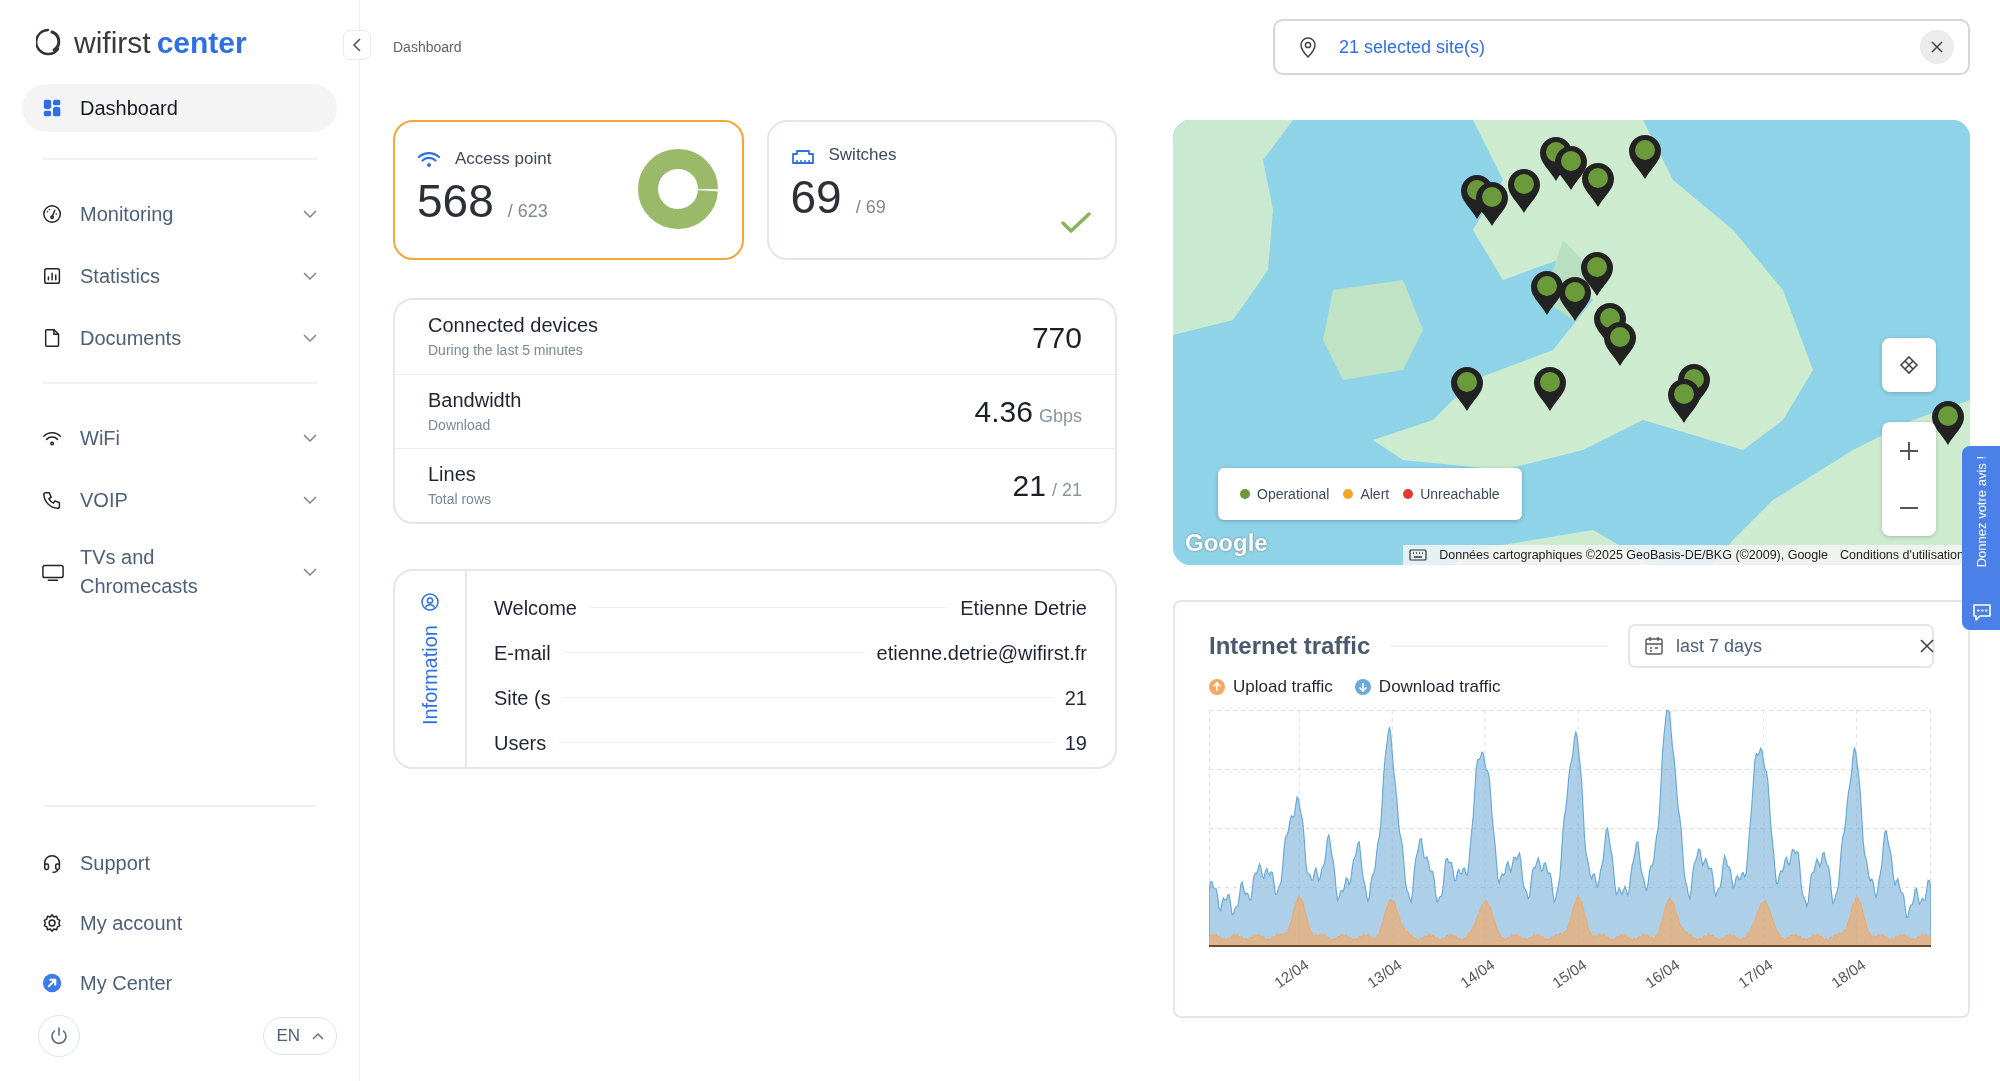  What do you see at coordinates (427, 47) in the screenshot?
I see `breadcrumb: Dashboard` at bounding box center [427, 47].